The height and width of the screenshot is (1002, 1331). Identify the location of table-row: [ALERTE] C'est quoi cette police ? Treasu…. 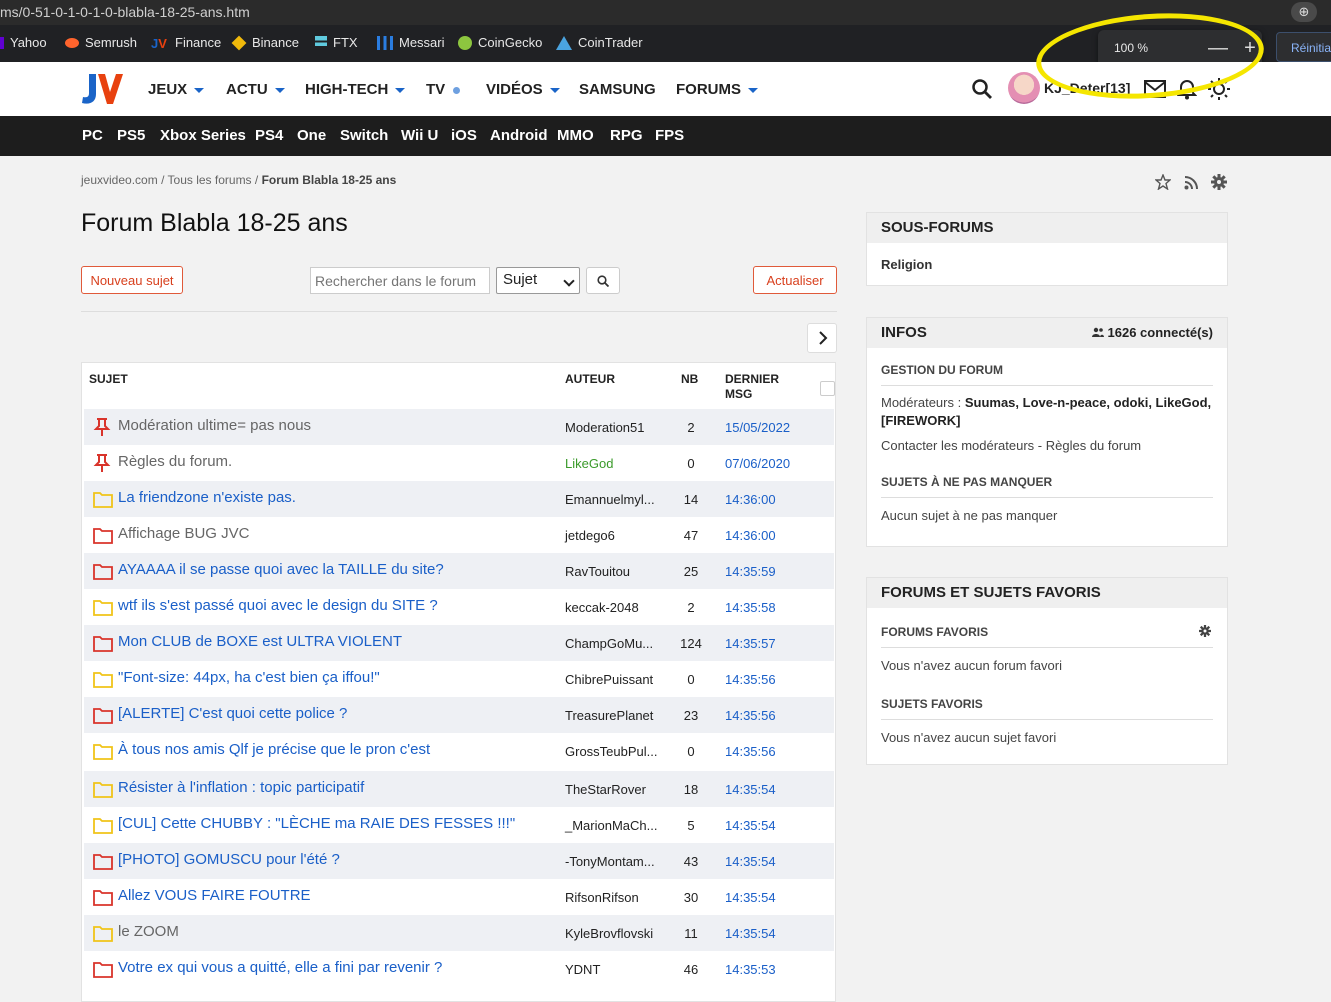
(459, 715).